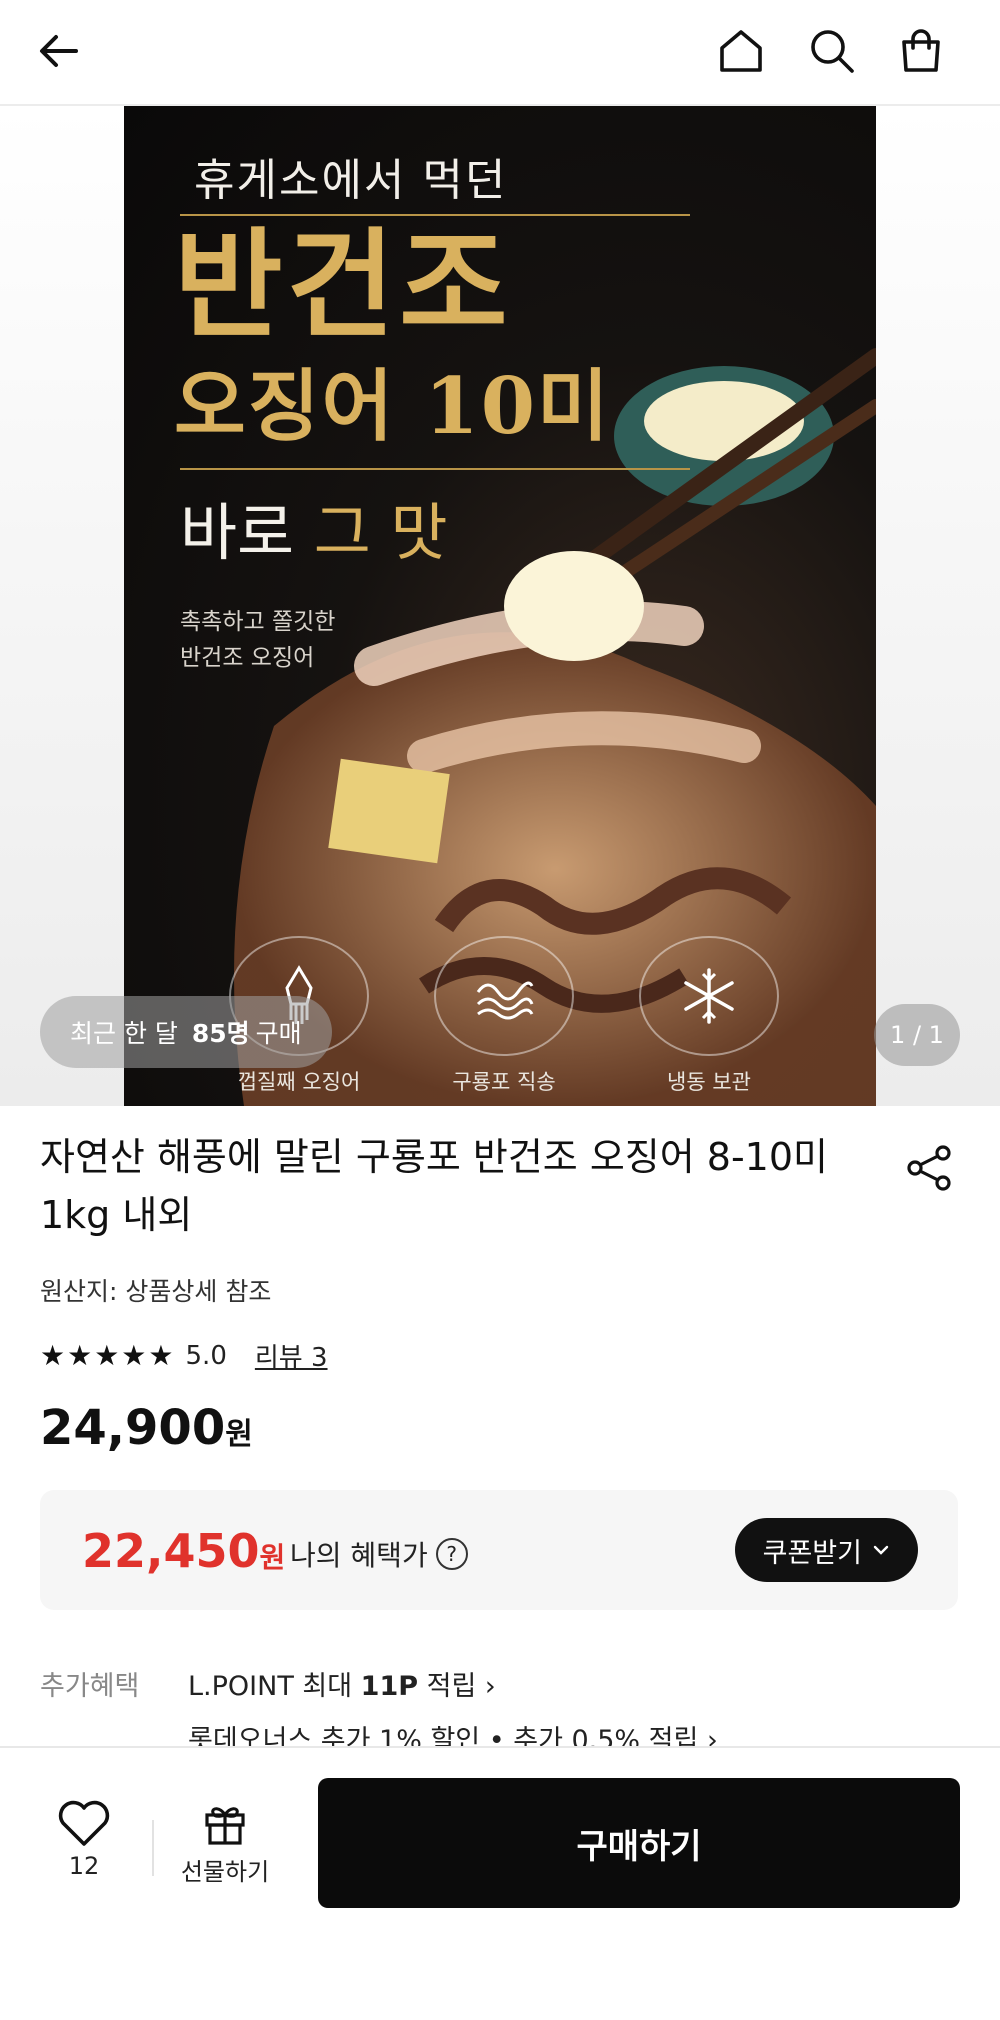 Image resolution: width=1000 pixels, height=2020 pixels. I want to click on poster-top-line: 휴게소에서 먹던, so click(351, 180).